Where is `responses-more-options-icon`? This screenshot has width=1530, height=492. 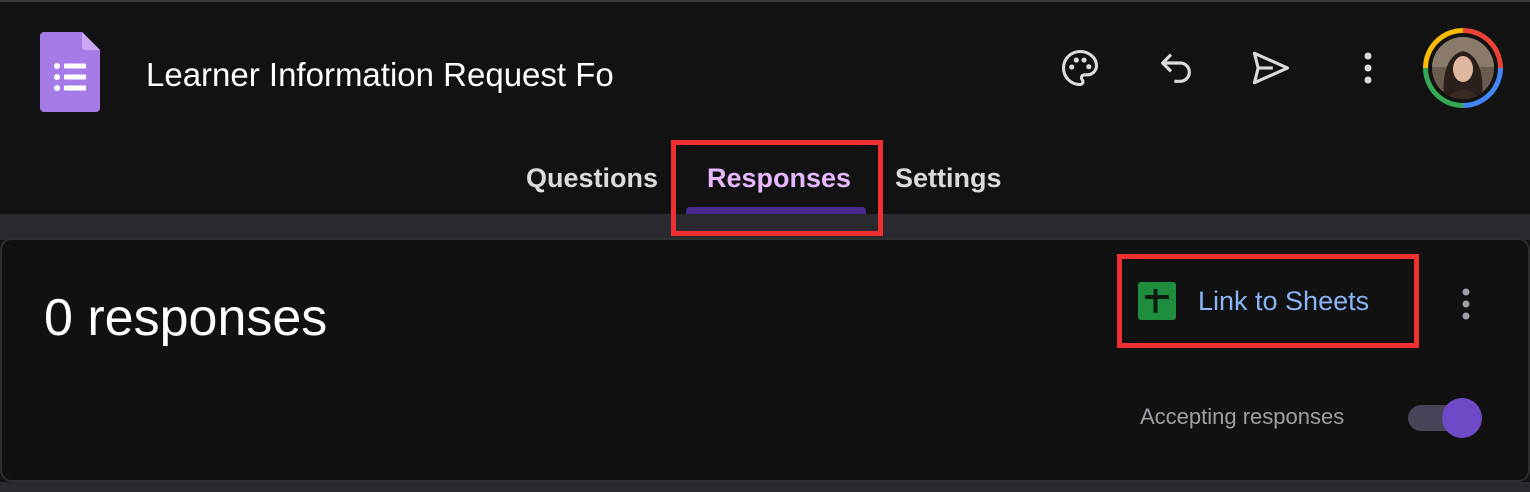
responses-more-options-icon is located at coordinates (1466, 304).